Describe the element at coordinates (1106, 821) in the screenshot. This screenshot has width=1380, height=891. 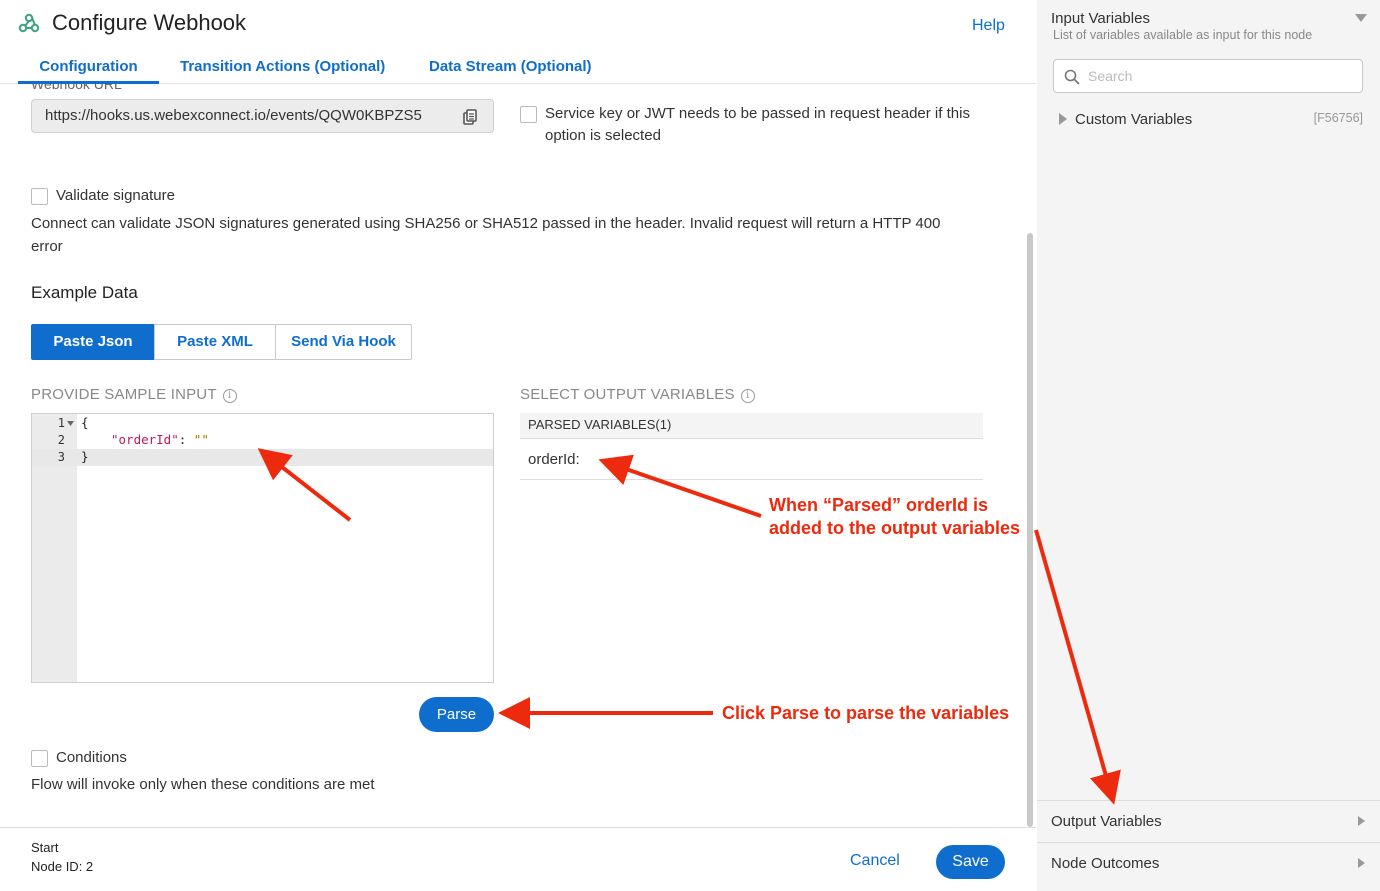
I see `output-variables-row-label: Output Variables` at that location.